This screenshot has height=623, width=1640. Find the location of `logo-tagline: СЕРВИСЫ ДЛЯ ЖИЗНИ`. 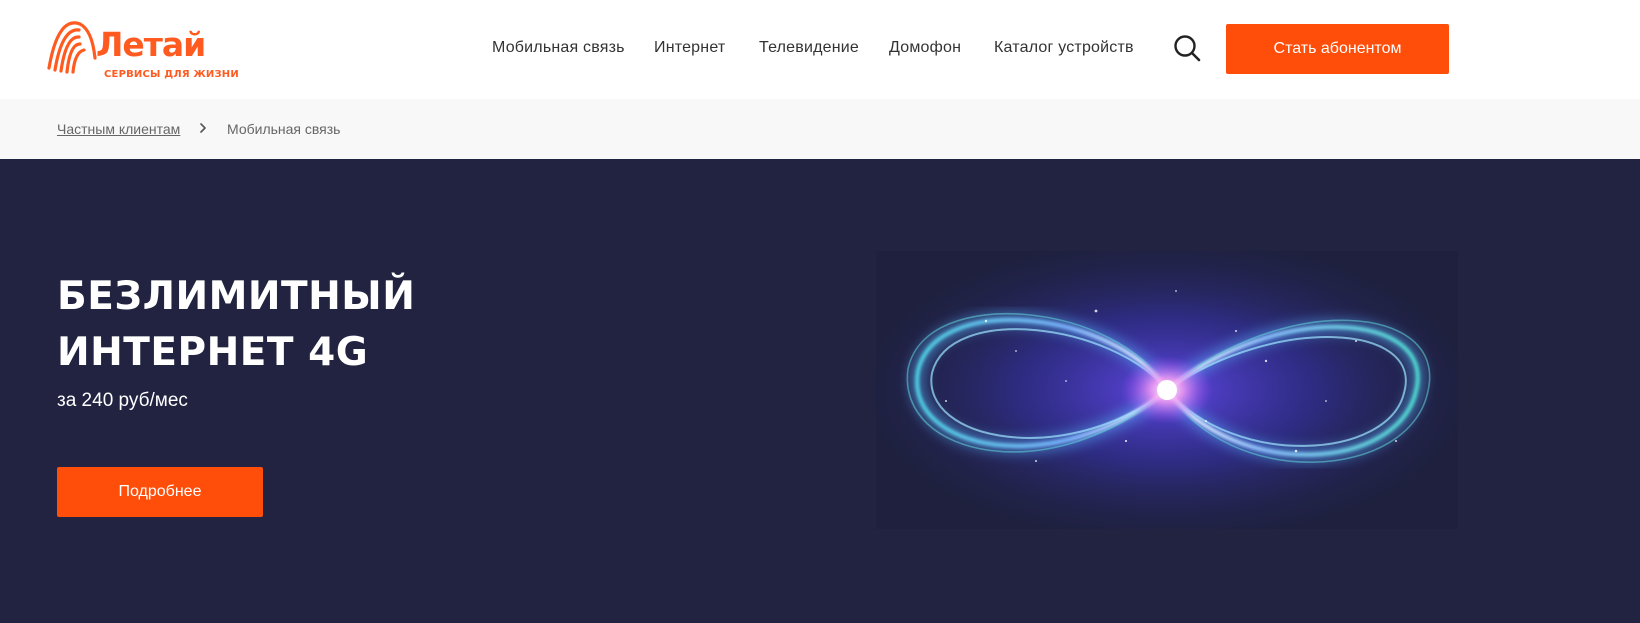

logo-tagline: СЕРВИСЫ ДЛЯ ЖИЗНИ is located at coordinates (171, 74).